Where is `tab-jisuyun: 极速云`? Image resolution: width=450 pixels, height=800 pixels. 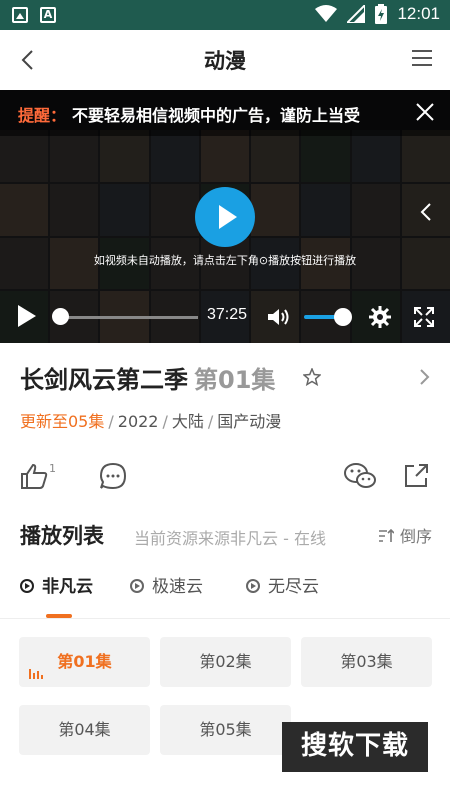 tab-jisuyun: 极速云 is located at coordinates (166, 584).